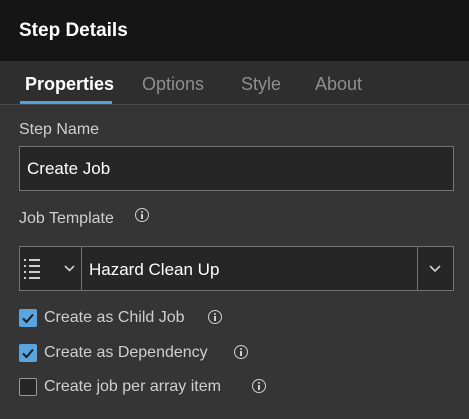 This screenshot has height=419, width=469. What do you see at coordinates (241, 352) in the screenshot?
I see `dependency-info-icon` at bounding box center [241, 352].